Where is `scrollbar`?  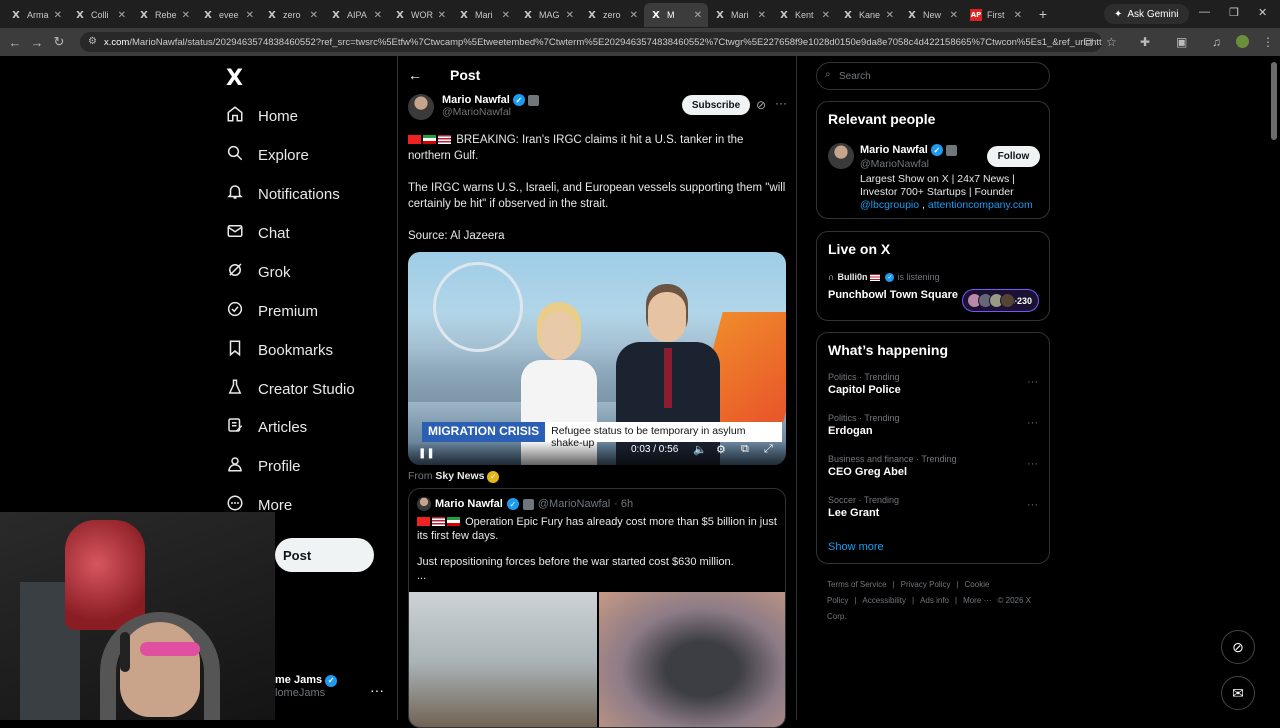 scrollbar is located at coordinates (1274, 101).